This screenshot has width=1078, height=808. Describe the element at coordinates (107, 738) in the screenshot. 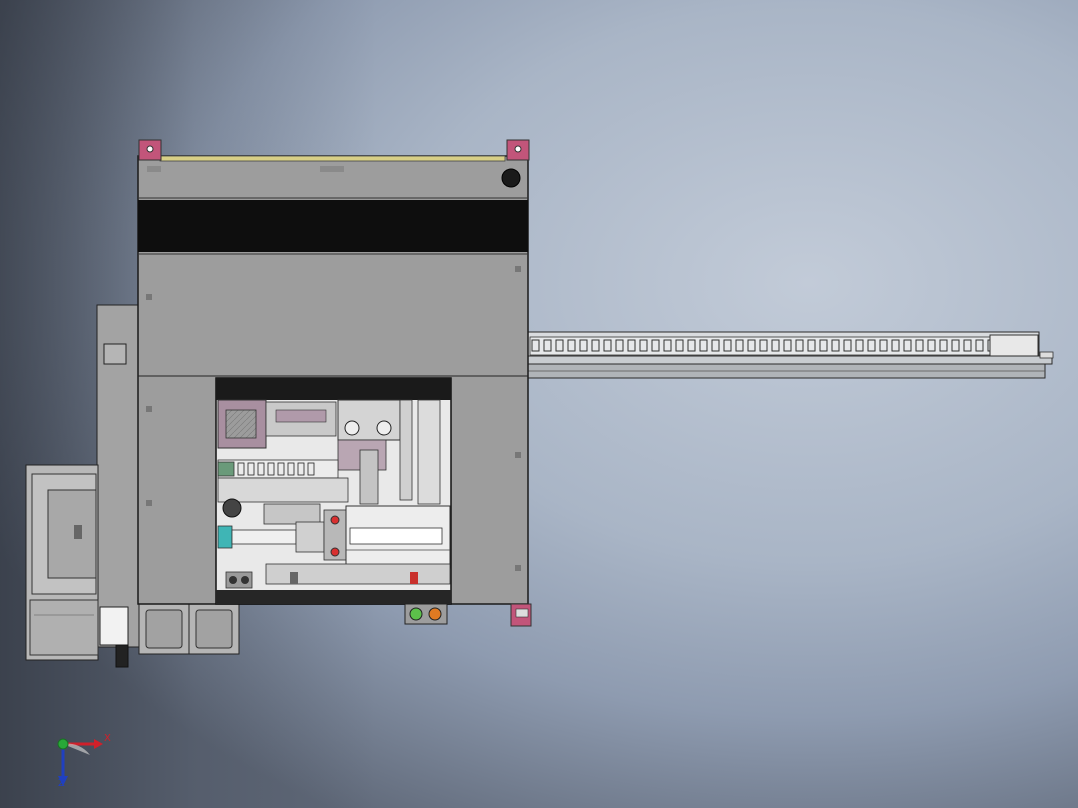

I see `x-axis-label: X` at that location.